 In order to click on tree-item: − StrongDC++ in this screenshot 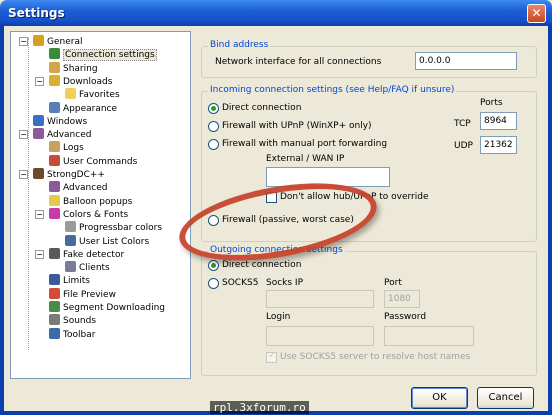, I will do `click(62, 174)`.